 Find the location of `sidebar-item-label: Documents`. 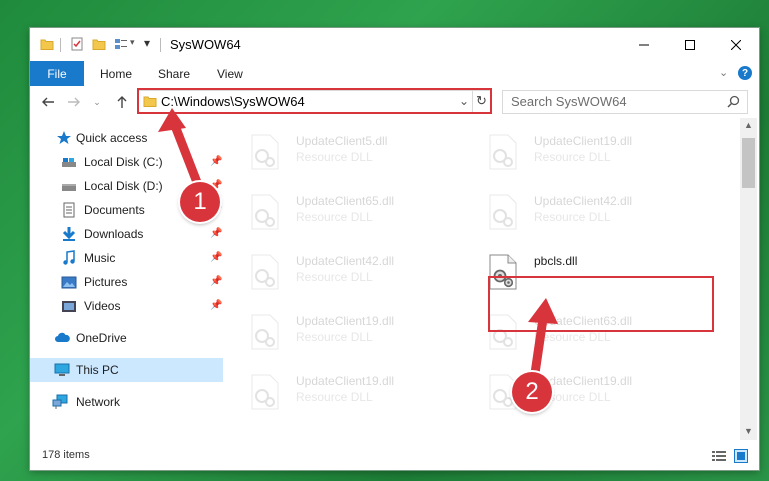

sidebar-item-label: Documents is located at coordinates (114, 210).